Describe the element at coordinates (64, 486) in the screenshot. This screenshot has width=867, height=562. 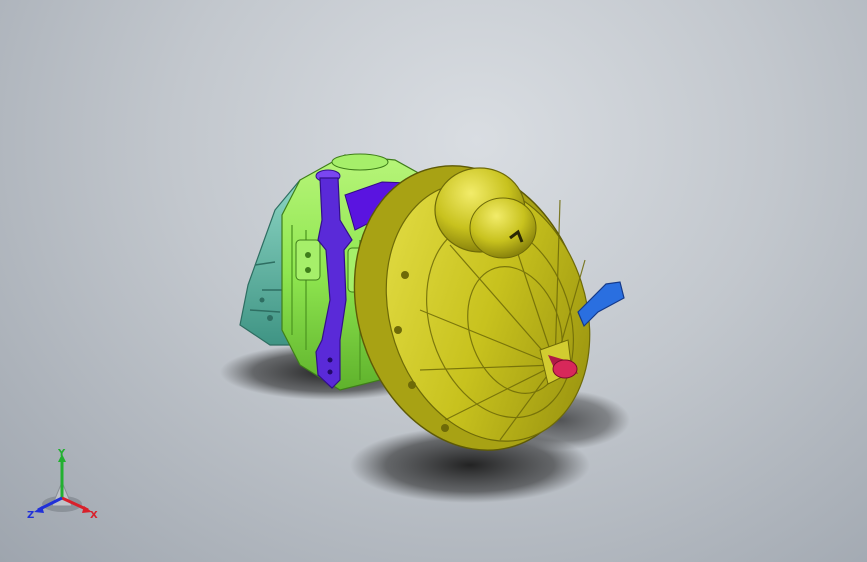
I see `orientation-triad: Y X Z` at that location.